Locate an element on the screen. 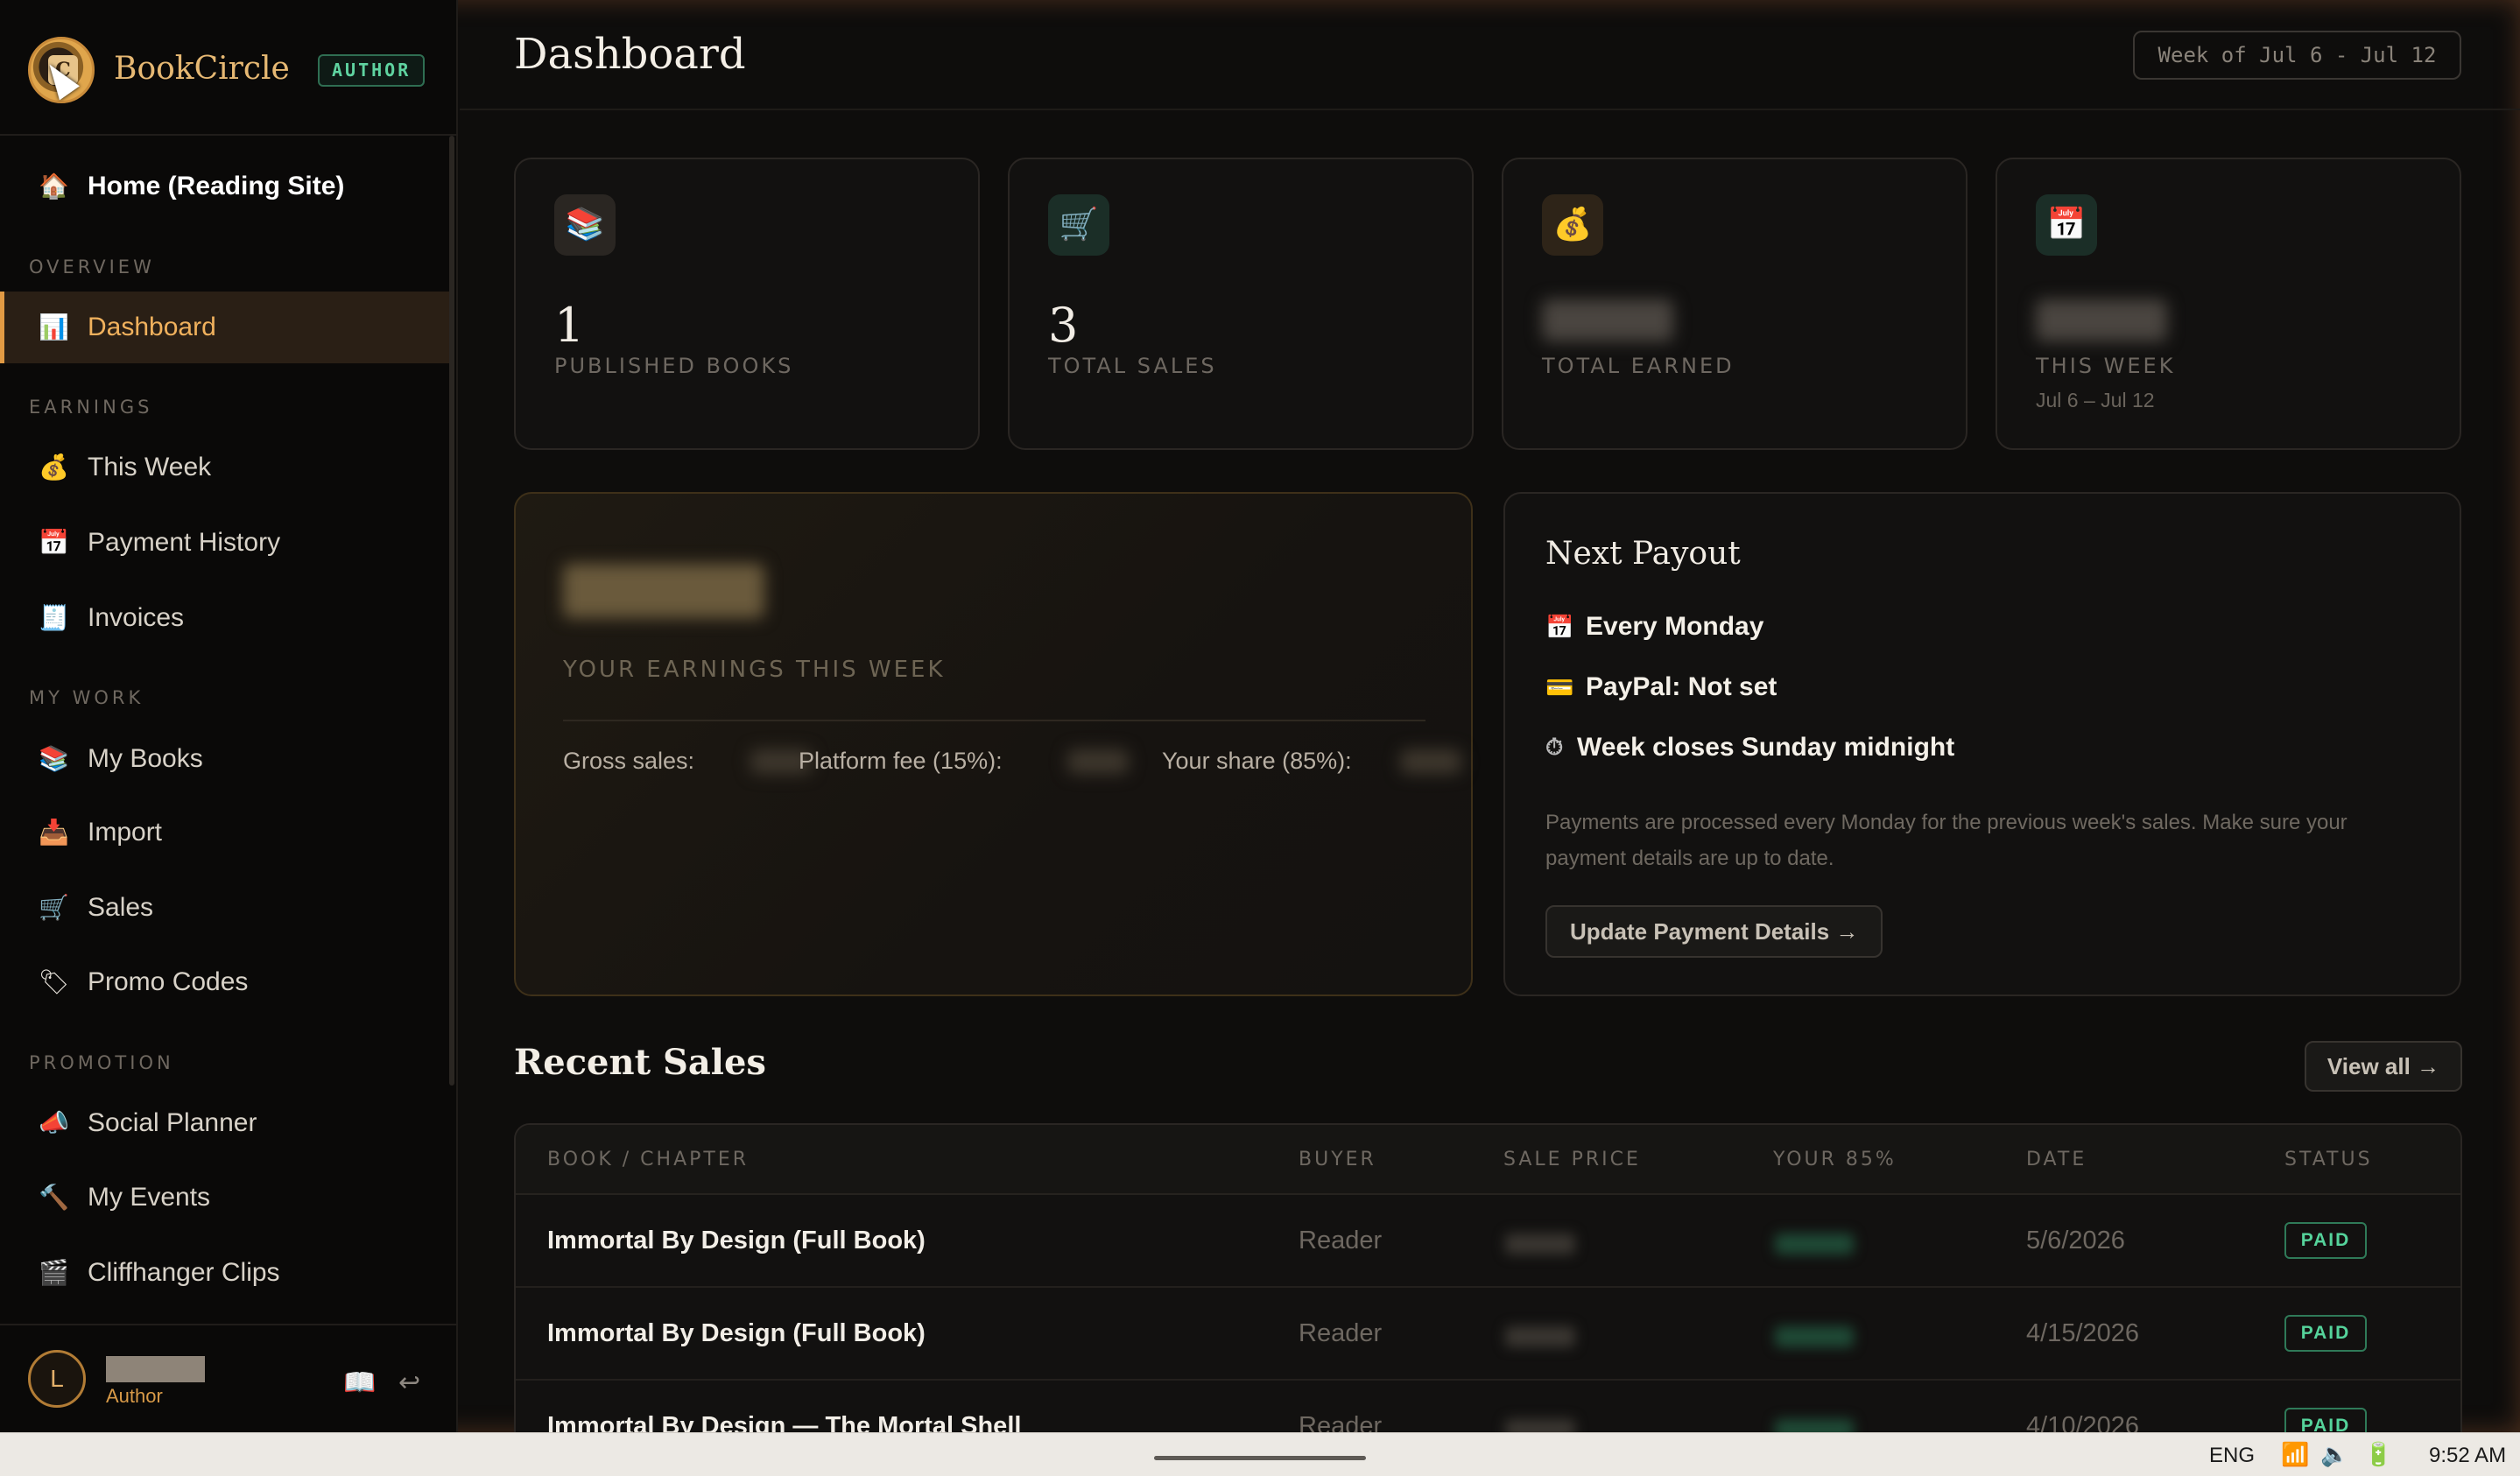 Image resolution: width=2520 pixels, height=1476 pixels. sidebar-item-label: Promo Codes is located at coordinates (168, 981).